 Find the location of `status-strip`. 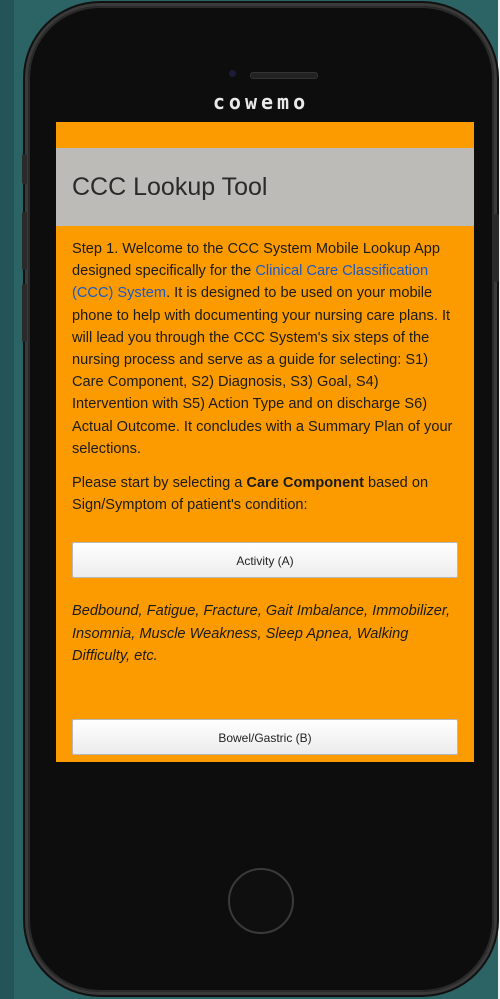

status-strip is located at coordinates (265, 135).